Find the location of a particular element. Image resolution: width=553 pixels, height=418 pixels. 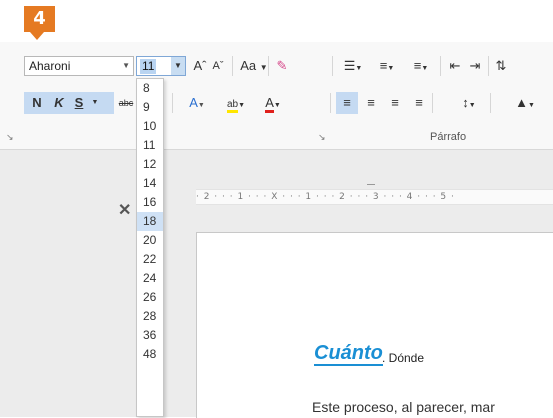

document-title-rest: . Dónde is located at coordinates (403, 358).